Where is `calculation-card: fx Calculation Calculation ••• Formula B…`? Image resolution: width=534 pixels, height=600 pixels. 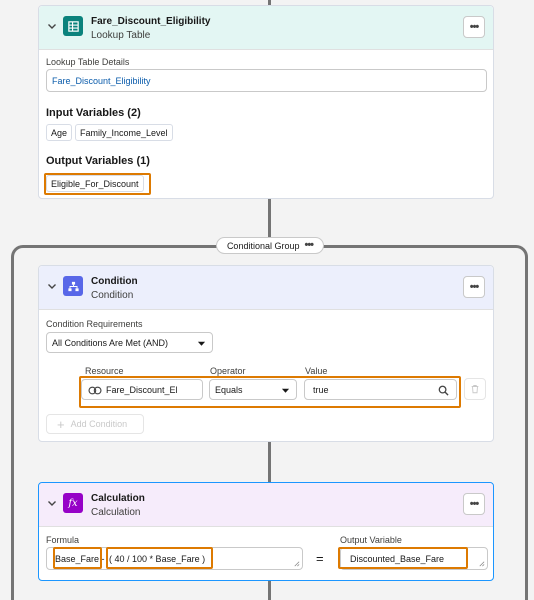
calculation-card: fx Calculation Calculation ••• Formula B… is located at coordinates (266, 531).